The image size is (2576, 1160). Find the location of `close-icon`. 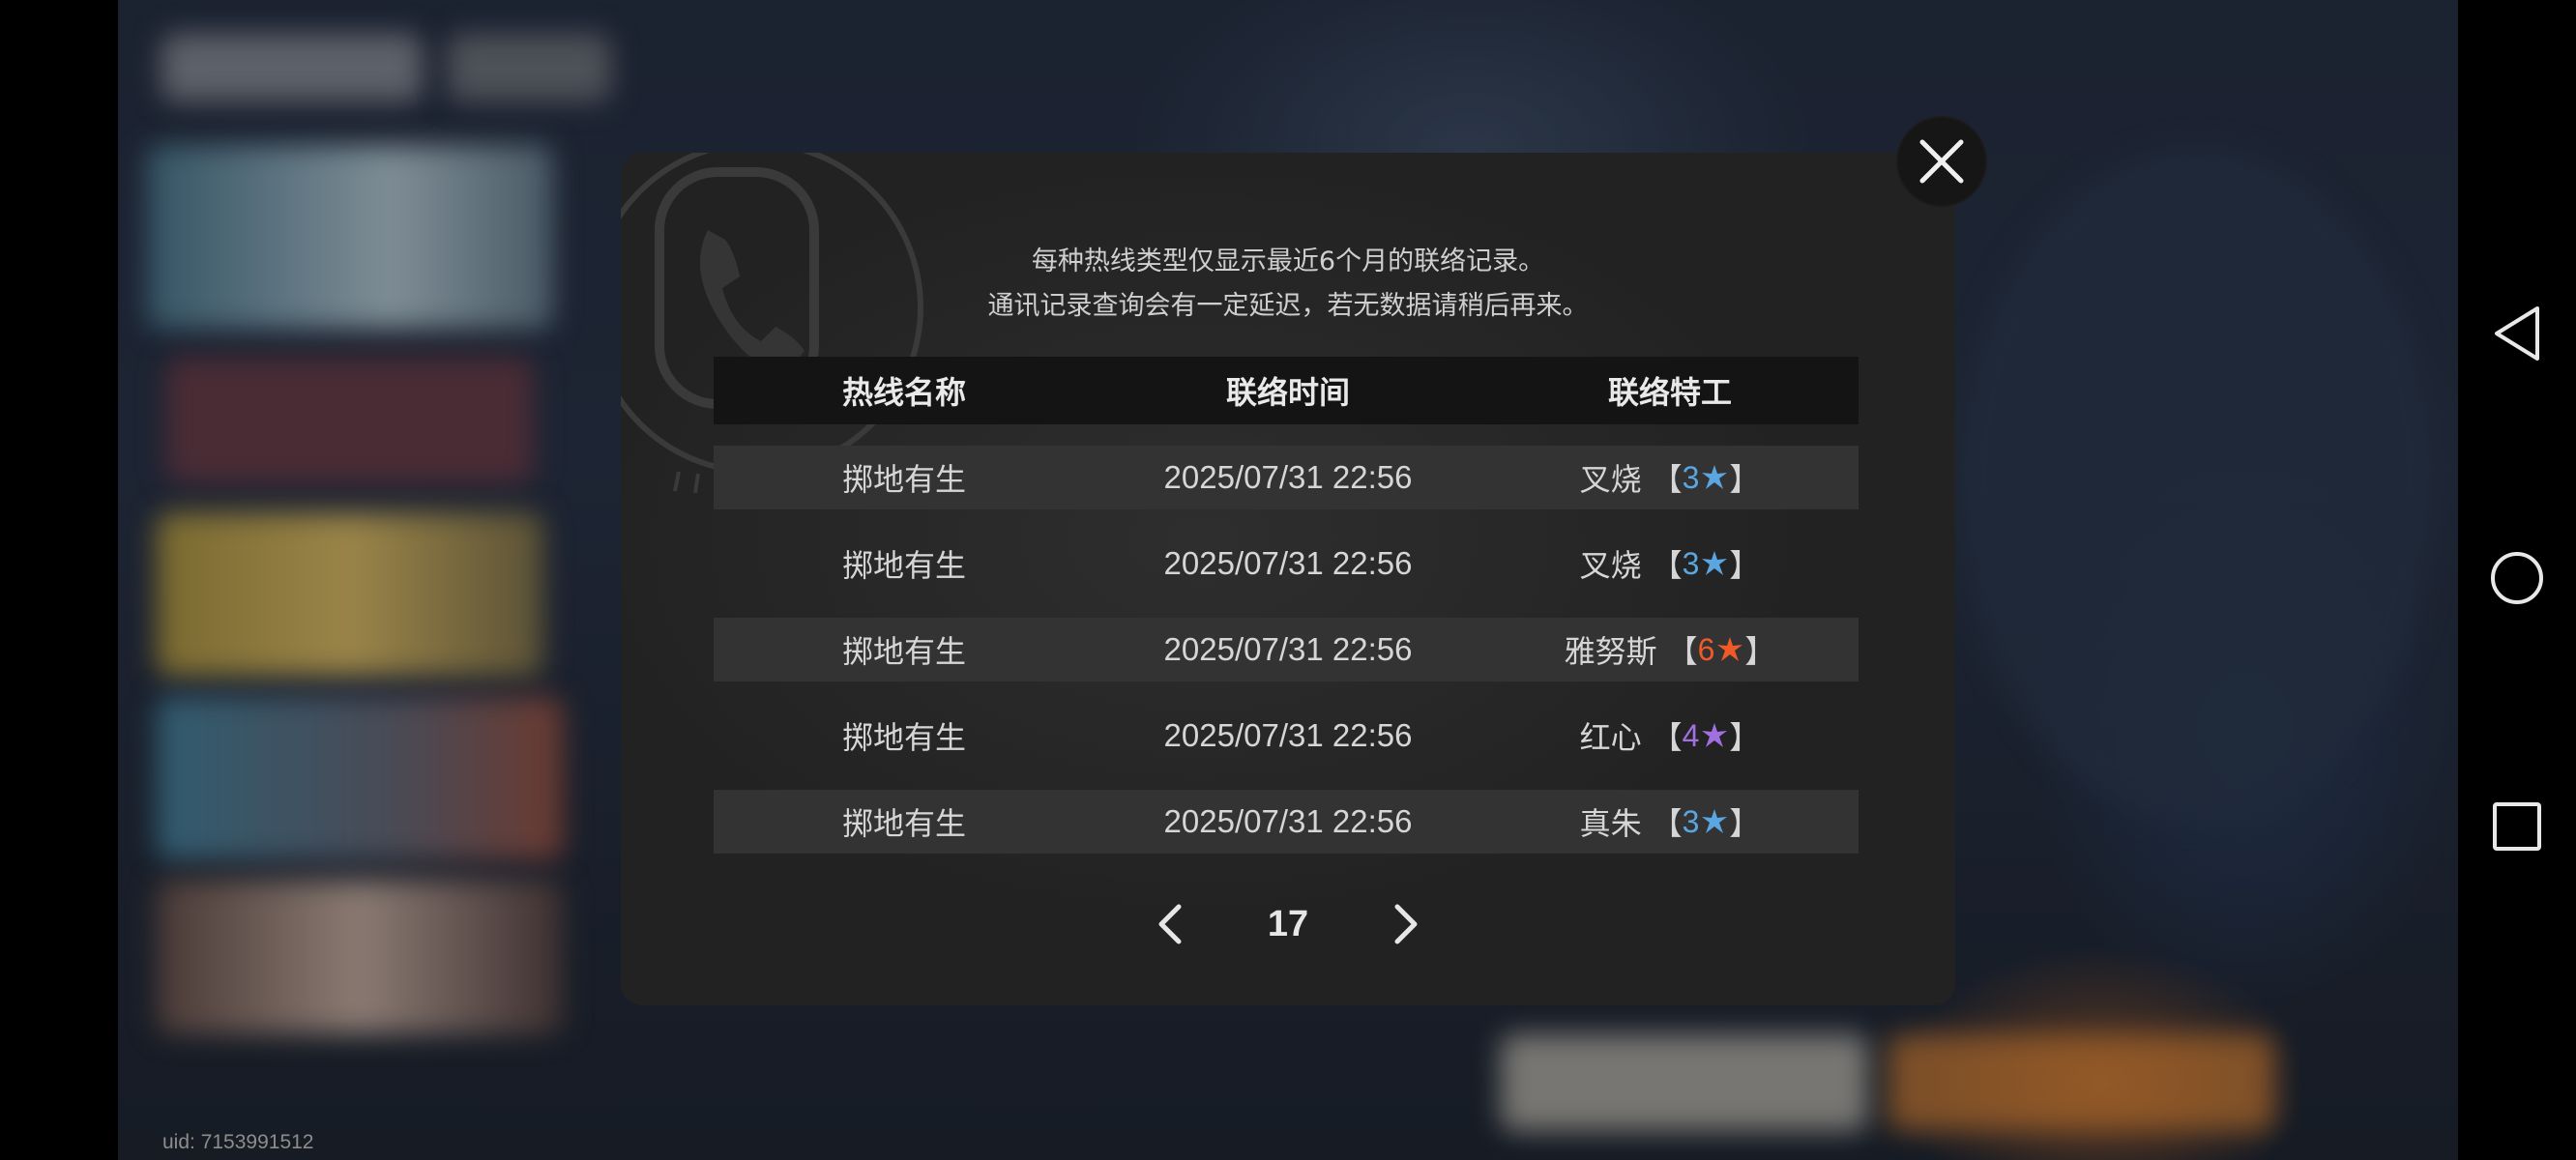

close-icon is located at coordinates (1941, 162).